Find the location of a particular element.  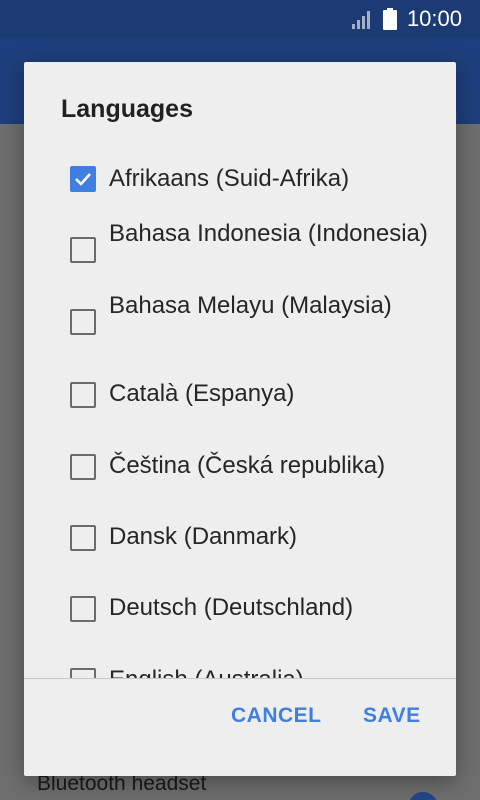

list-item-label: Bahasa Melayu (Malaysia) is located at coordinates (250, 305).